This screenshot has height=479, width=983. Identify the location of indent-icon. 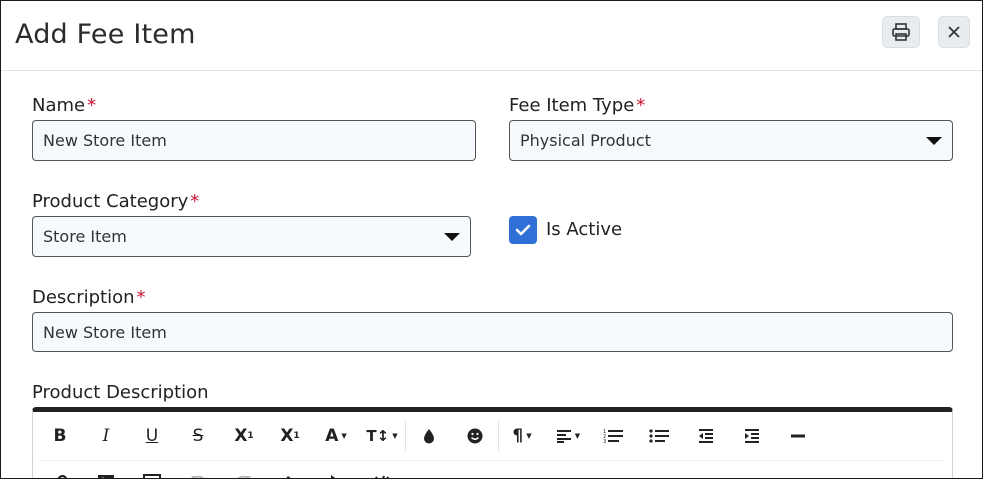
(752, 436).